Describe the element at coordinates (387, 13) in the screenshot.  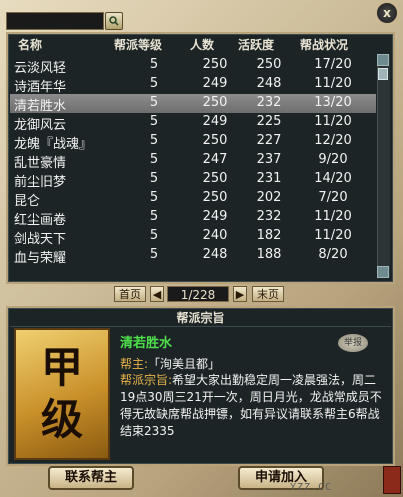
I see `close-button: x` at that location.